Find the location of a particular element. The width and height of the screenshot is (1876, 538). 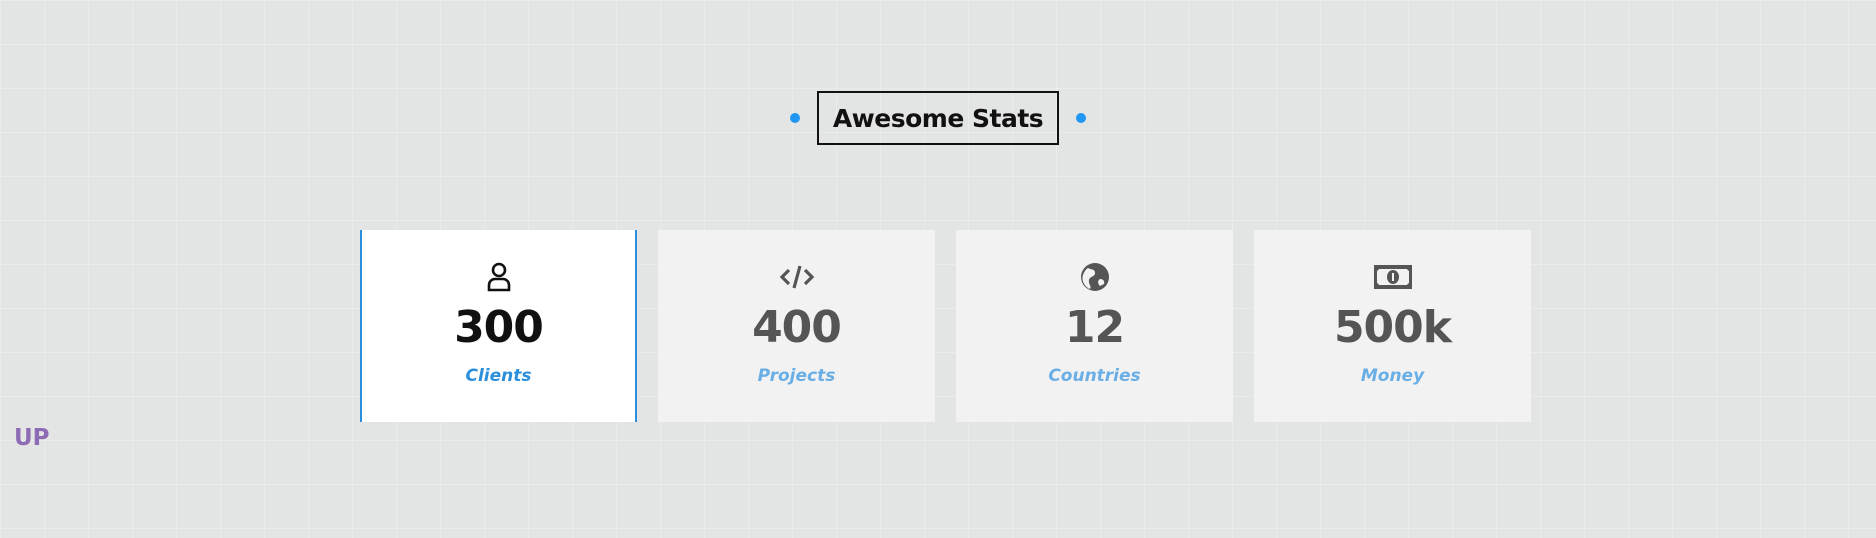

section-header: Awesome Stats is located at coordinates (938, 118).